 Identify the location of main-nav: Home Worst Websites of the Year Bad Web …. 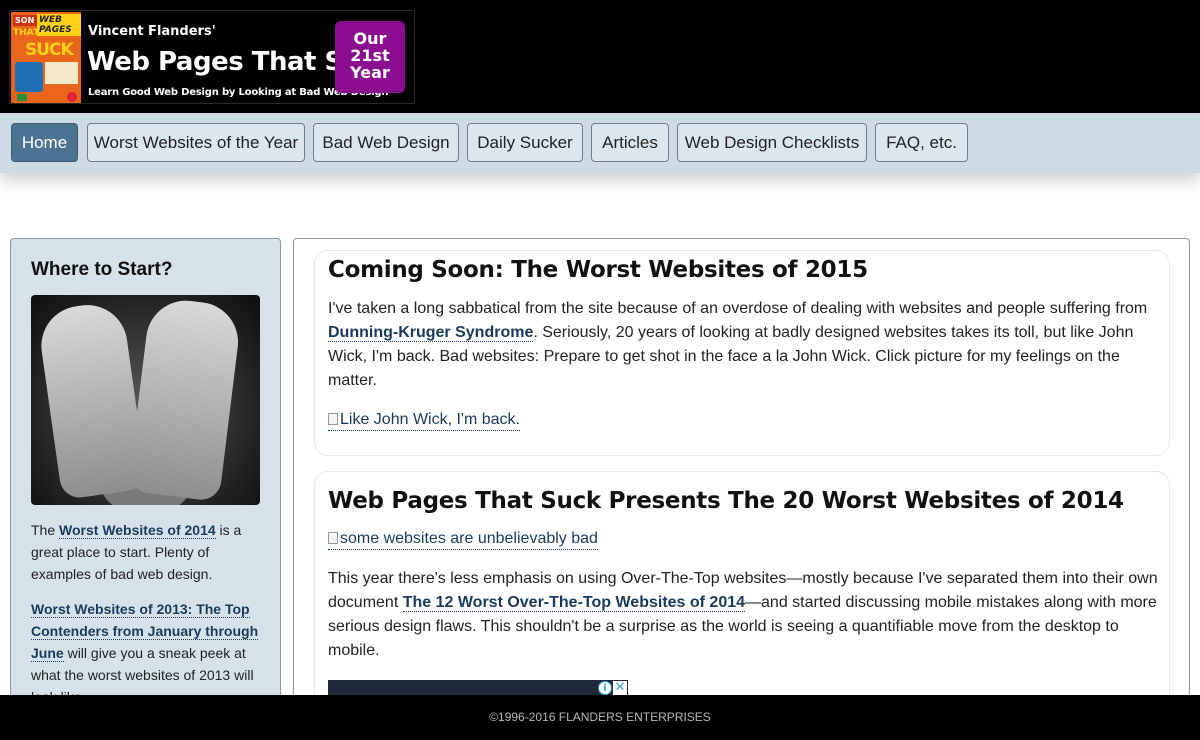
(600, 143).